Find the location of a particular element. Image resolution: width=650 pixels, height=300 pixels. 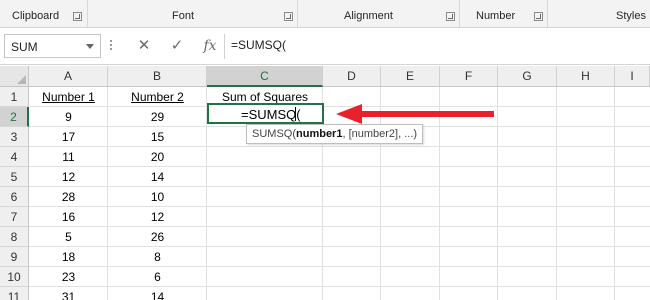

cell-a9: 18 is located at coordinates (68, 257).